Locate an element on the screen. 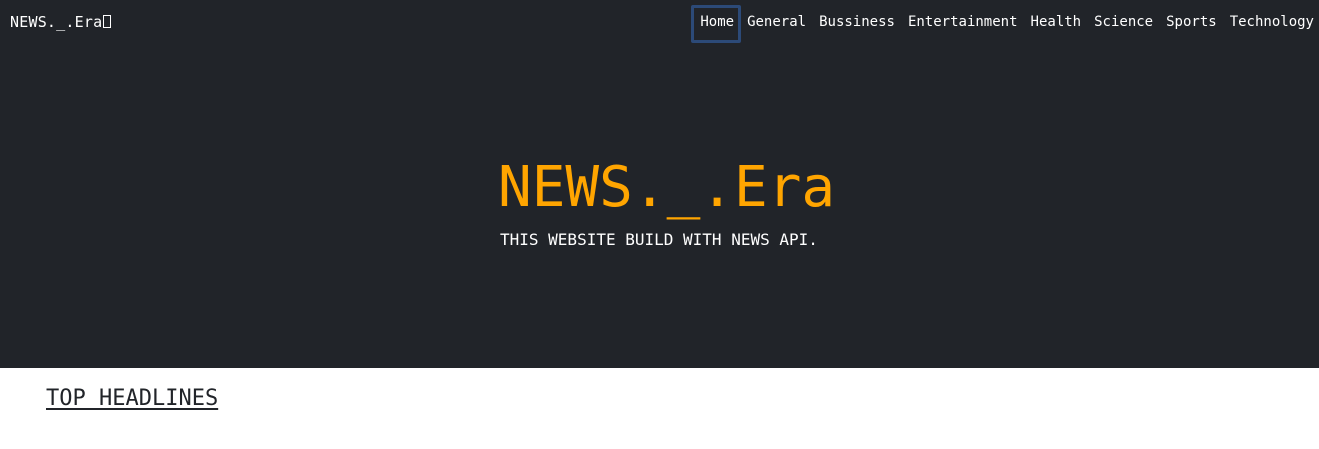 This screenshot has width=1319, height=449. top-headlines-heading: TOP HEADLINES is located at coordinates (132, 398).